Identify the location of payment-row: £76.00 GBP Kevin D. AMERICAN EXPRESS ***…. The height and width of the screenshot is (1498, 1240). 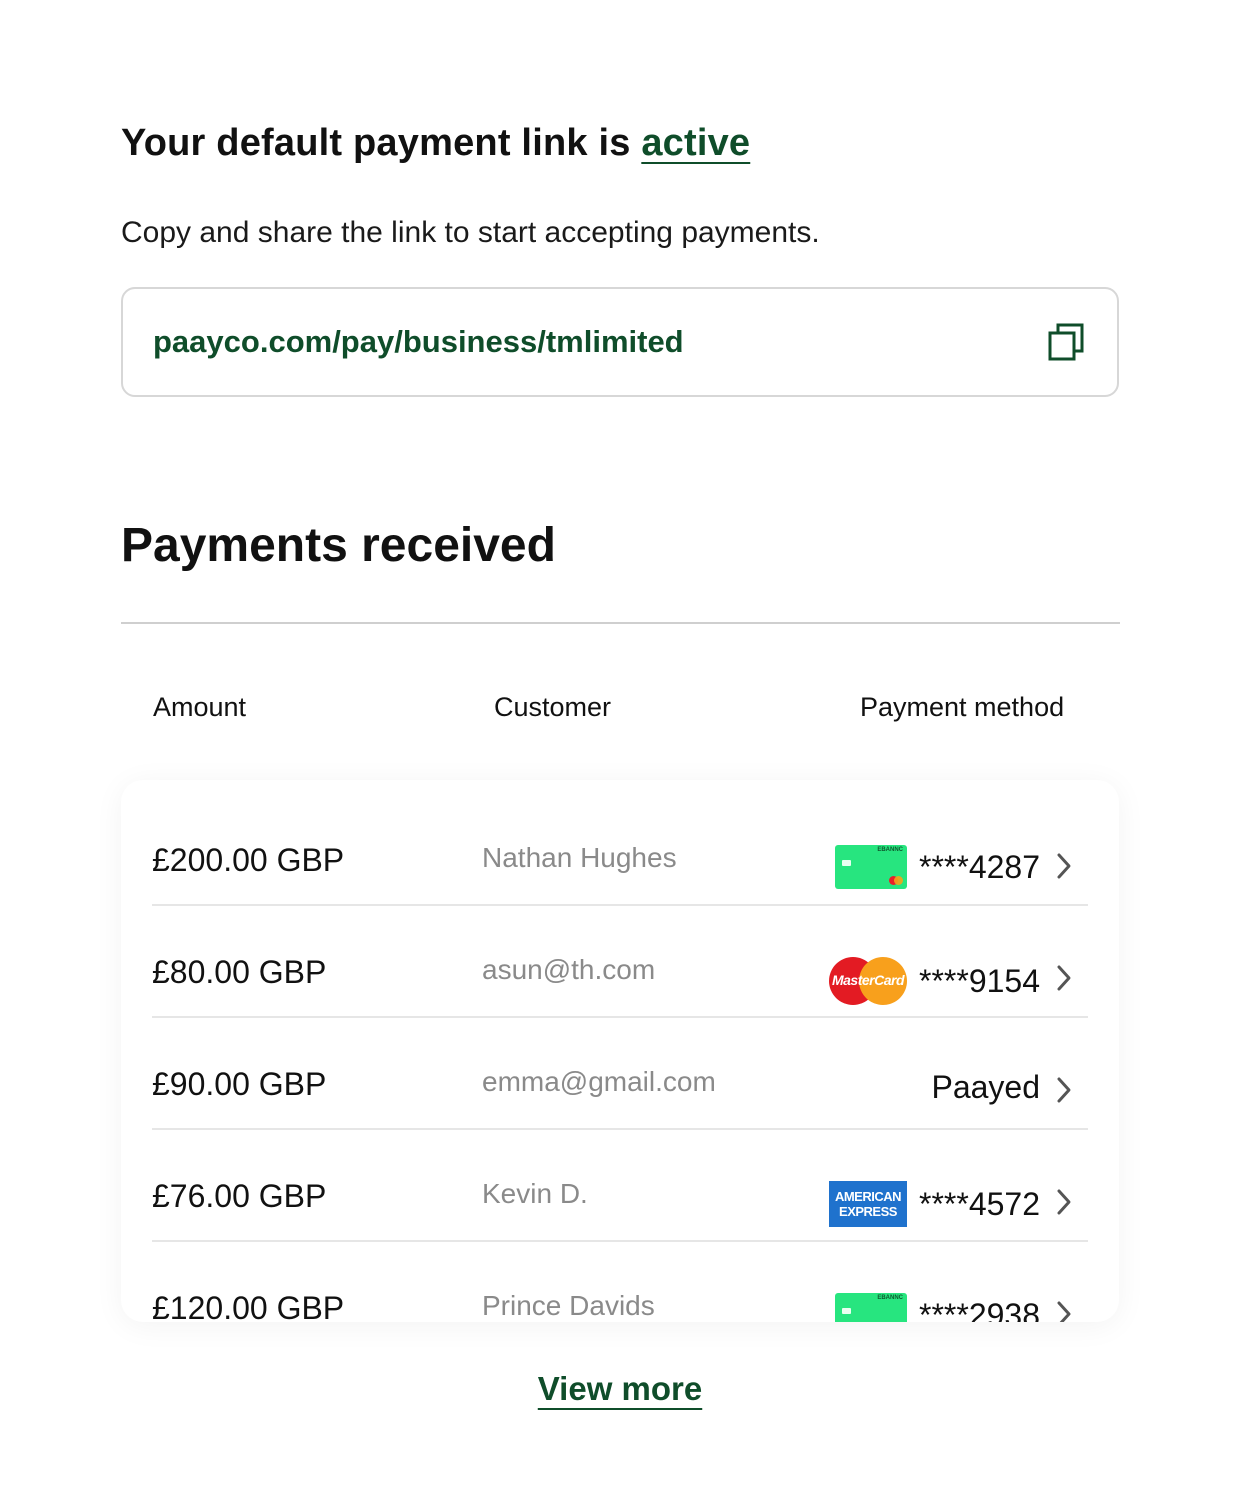
(620, 1186).